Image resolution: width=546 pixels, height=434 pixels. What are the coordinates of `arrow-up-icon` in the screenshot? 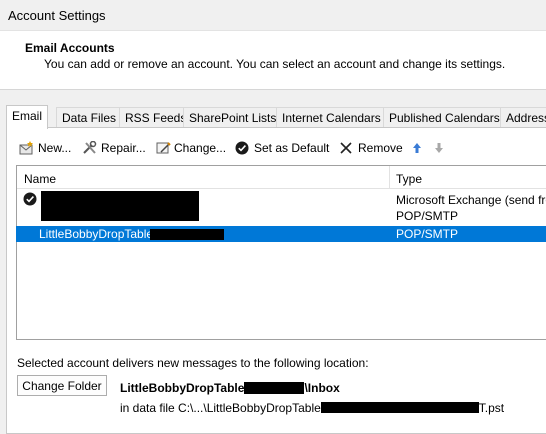 It's located at (417, 148).